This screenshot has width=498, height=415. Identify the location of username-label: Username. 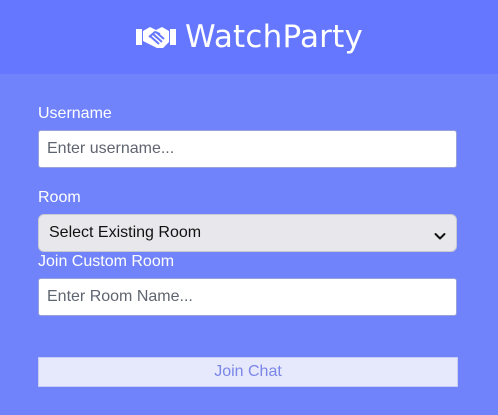
(75, 113).